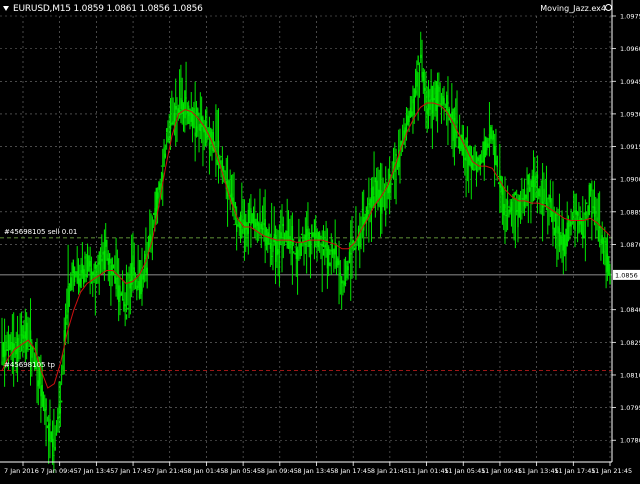 The width and height of the screenshot is (640, 484). What do you see at coordinates (630, 343) in the screenshot?
I see `y-tick-label: 1.0825` at bounding box center [630, 343].